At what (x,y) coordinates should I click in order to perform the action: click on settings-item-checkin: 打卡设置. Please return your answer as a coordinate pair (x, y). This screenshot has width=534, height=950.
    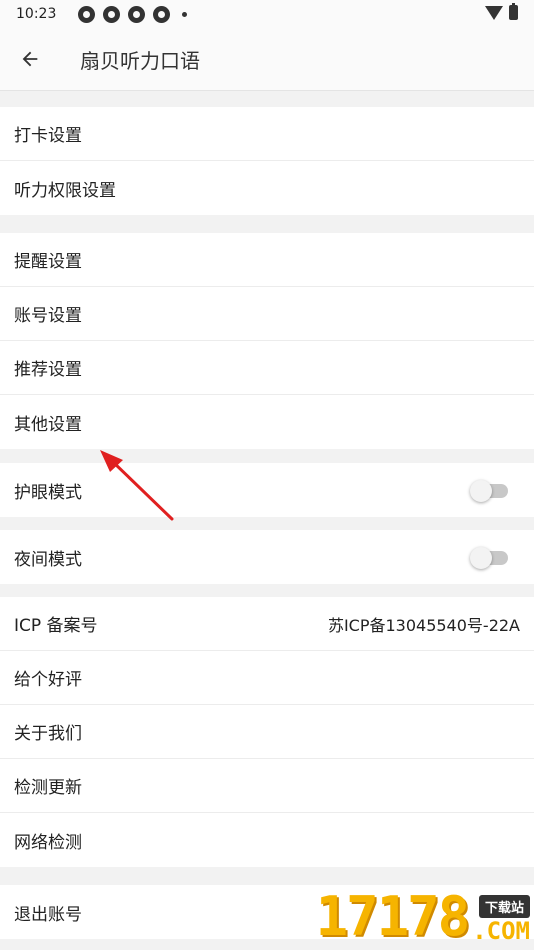
    Looking at the image, I should click on (267, 134).